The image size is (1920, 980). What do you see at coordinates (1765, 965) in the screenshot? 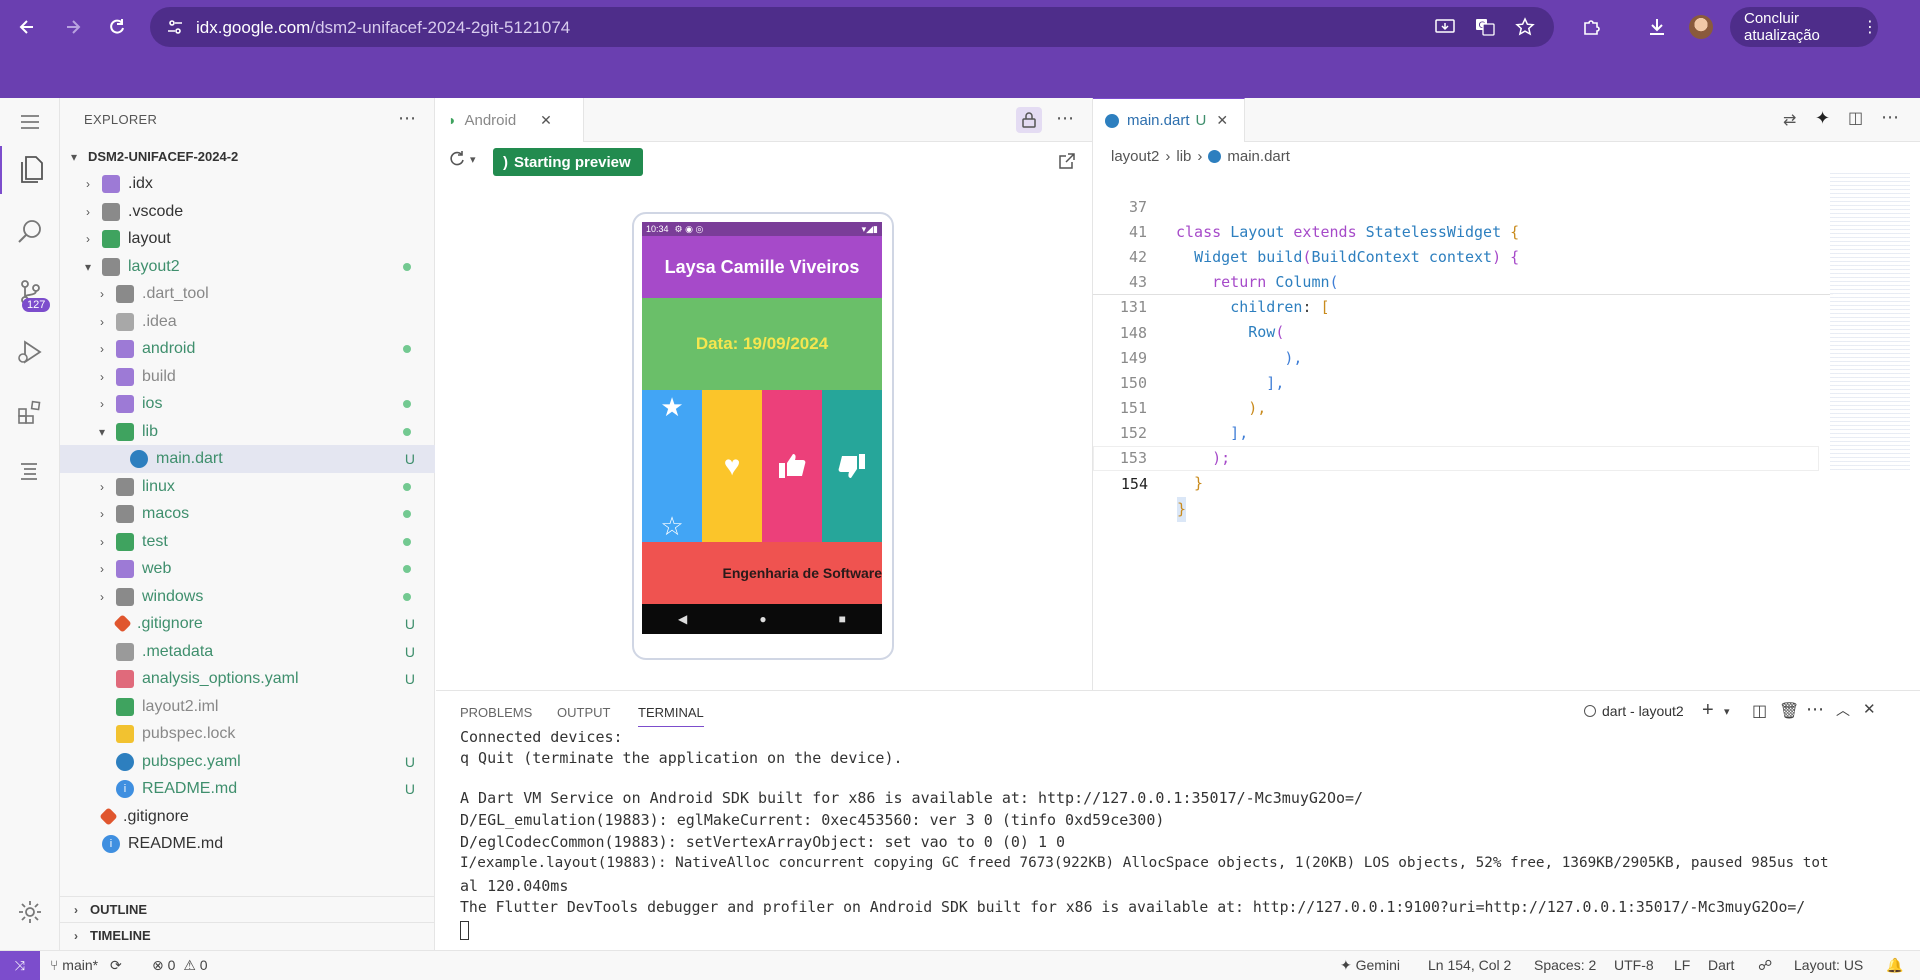
I see `feedback-icon: ☍` at bounding box center [1765, 965].